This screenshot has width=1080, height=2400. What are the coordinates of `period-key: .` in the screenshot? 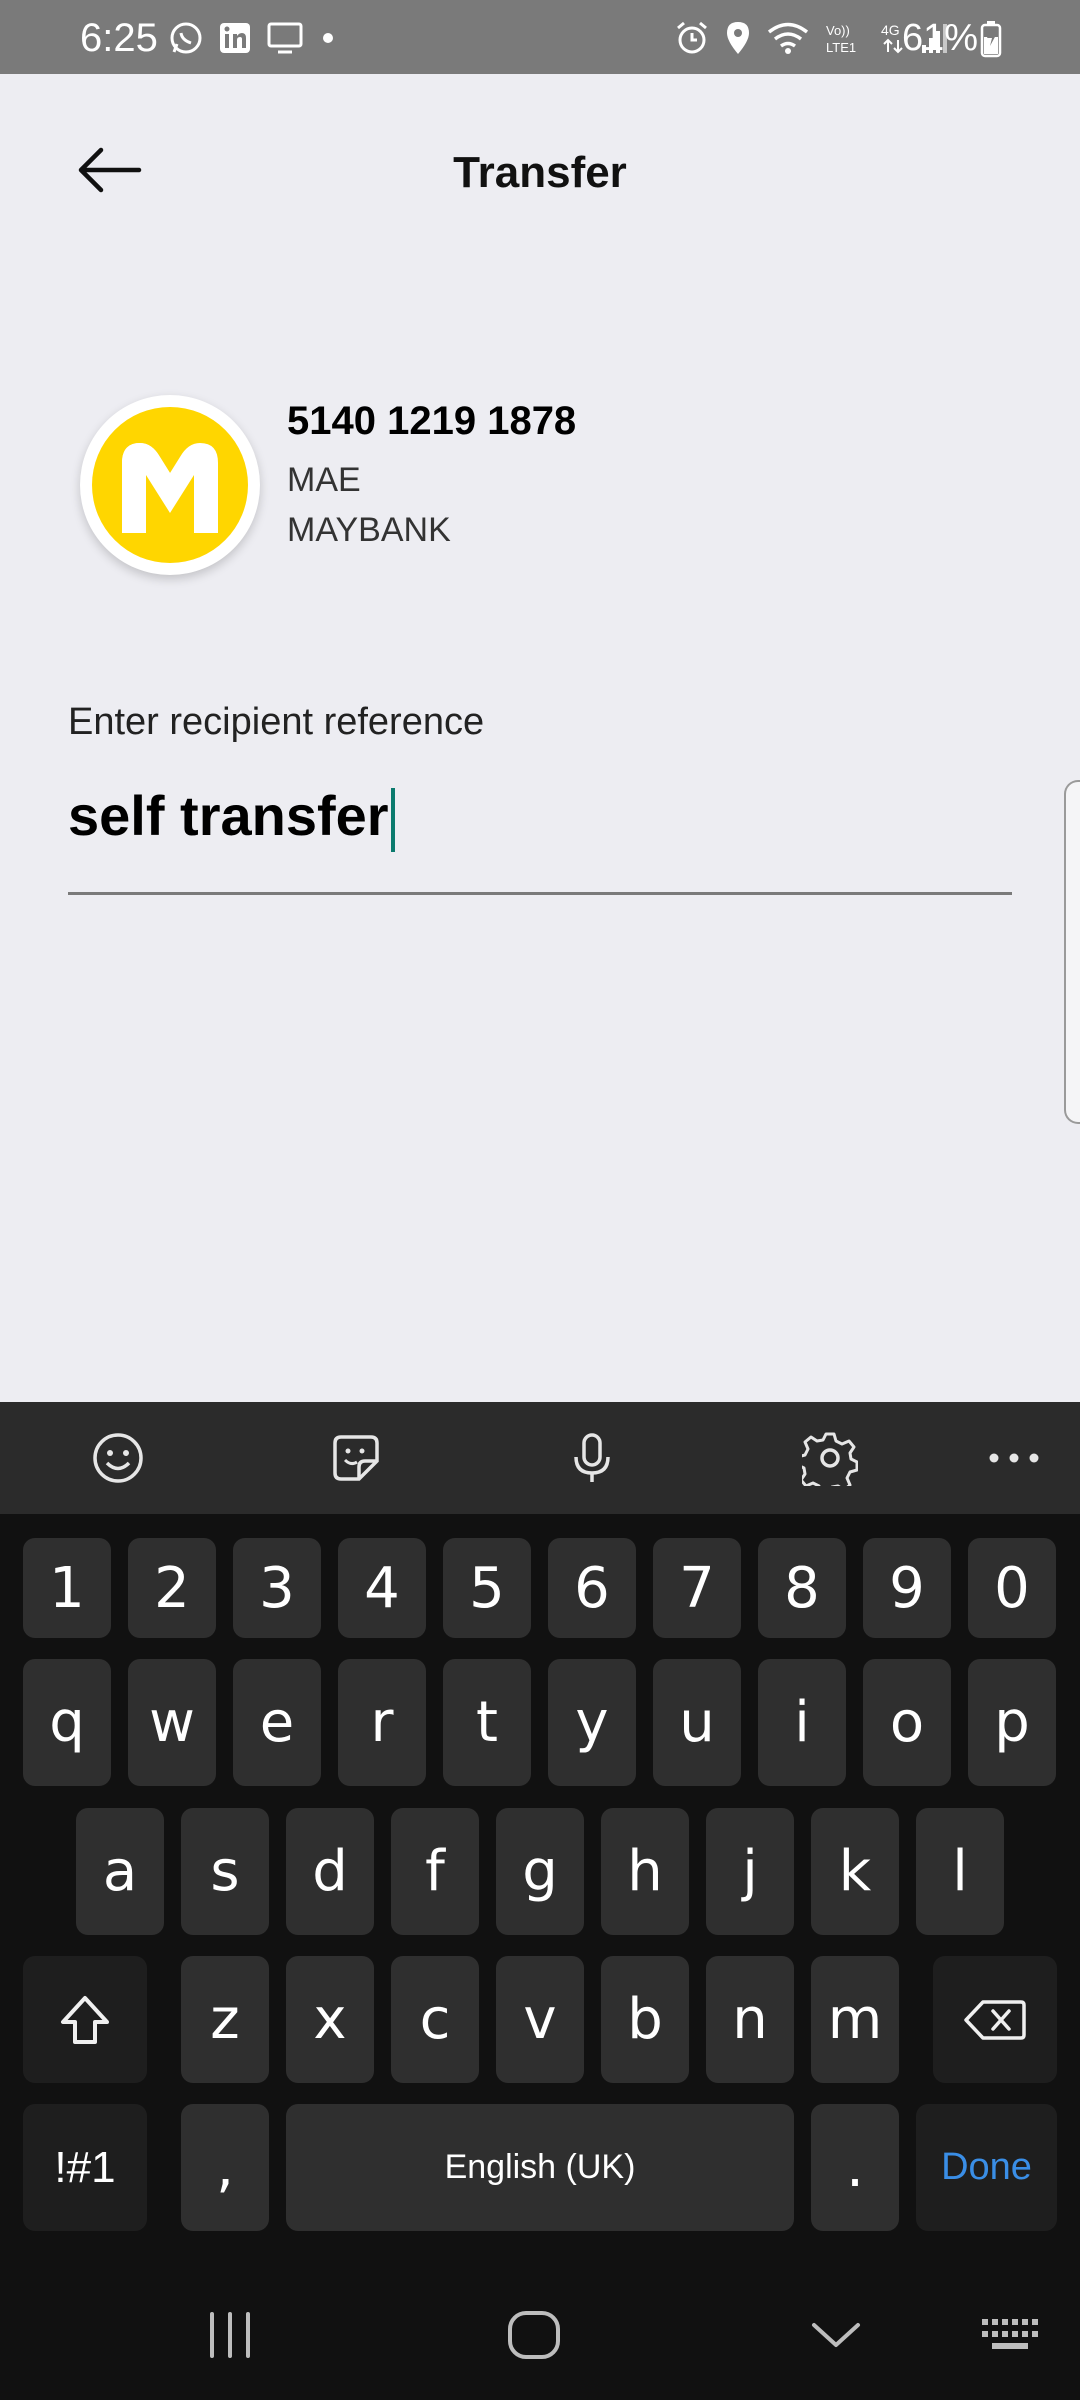 It's located at (855, 2167).